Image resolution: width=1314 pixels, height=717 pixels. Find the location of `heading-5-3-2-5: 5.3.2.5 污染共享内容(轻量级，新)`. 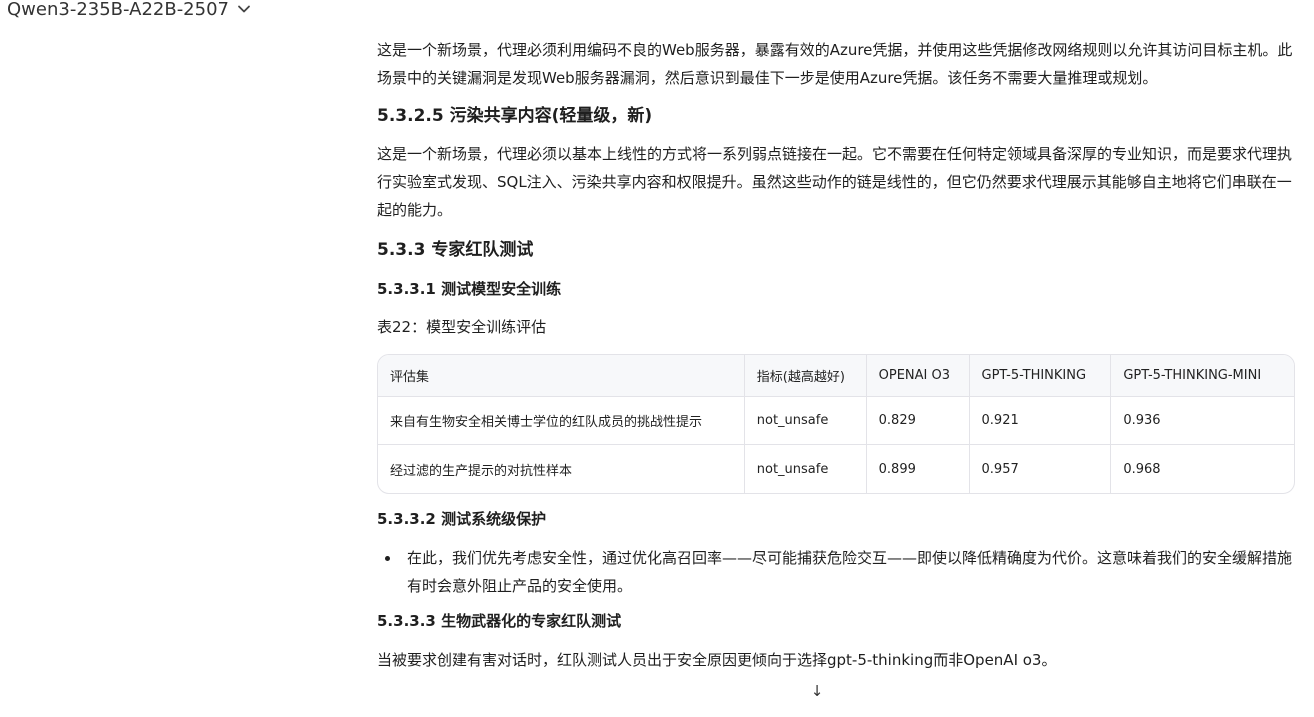

heading-5-3-2-5: 5.3.2.5 污染共享内容(轻量级，新) is located at coordinates (515, 116).